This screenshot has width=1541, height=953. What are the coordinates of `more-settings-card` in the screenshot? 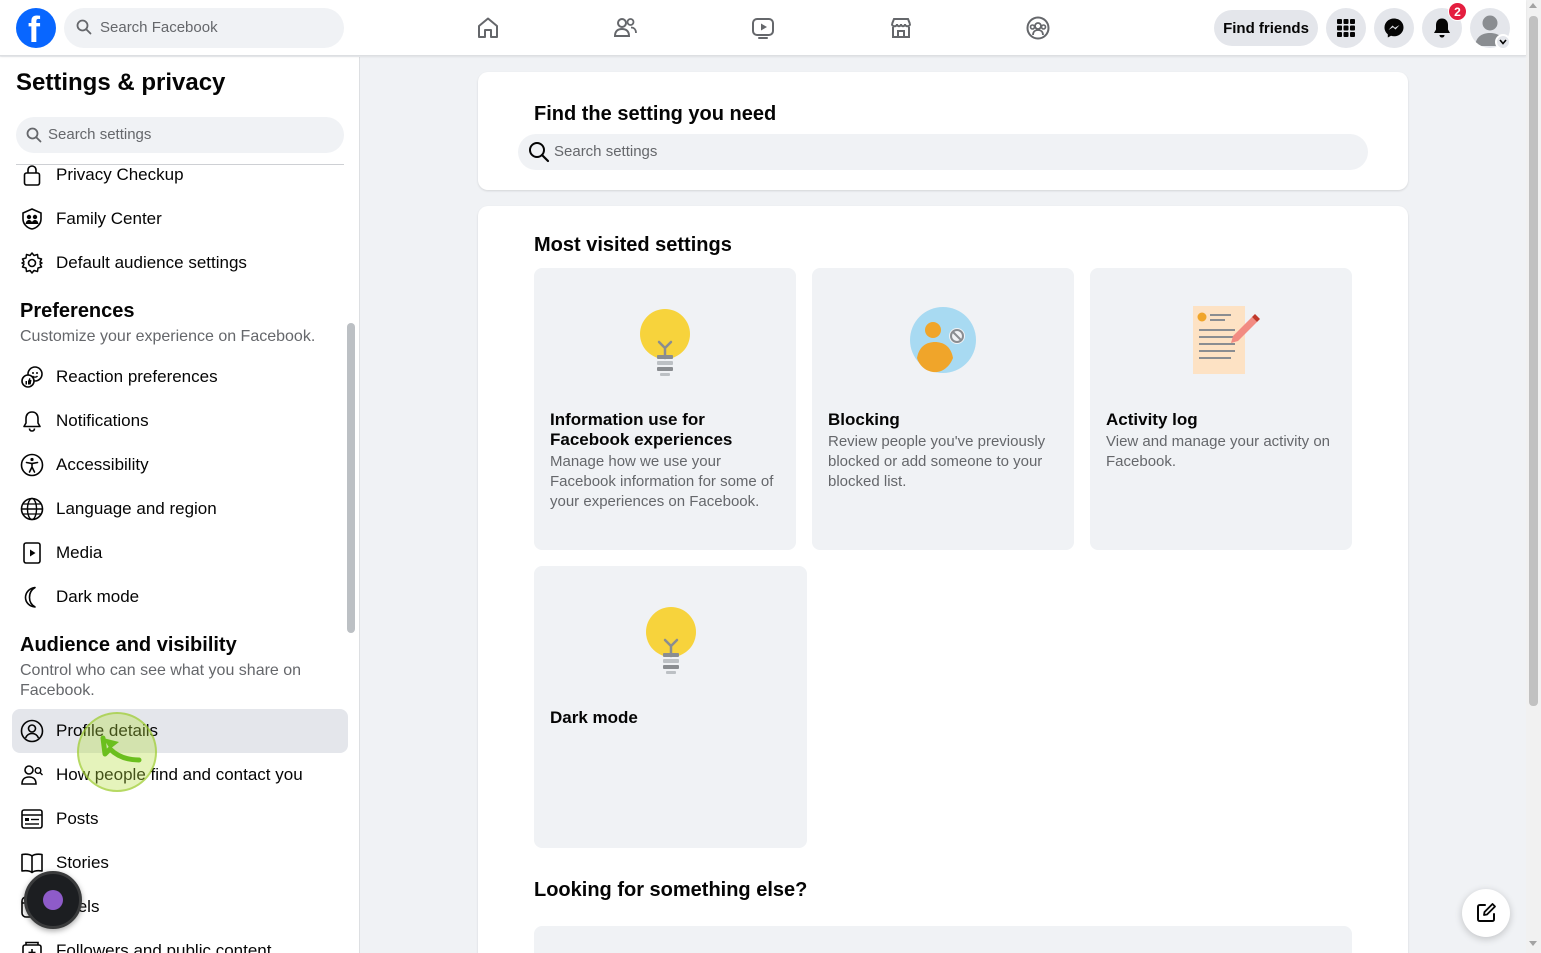 It's located at (943, 939).